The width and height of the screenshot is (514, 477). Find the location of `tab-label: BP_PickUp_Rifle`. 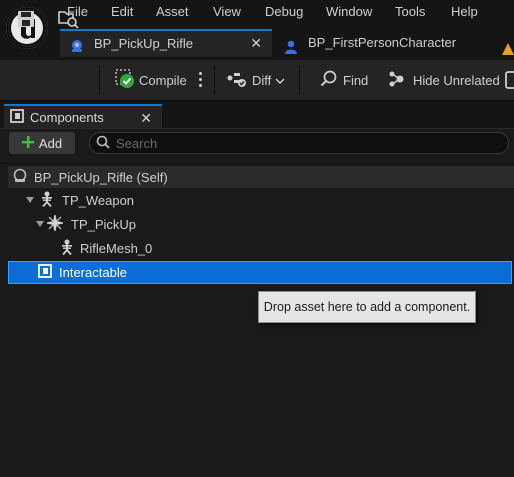

tab-label: BP_PickUp_Rifle is located at coordinates (143, 43).